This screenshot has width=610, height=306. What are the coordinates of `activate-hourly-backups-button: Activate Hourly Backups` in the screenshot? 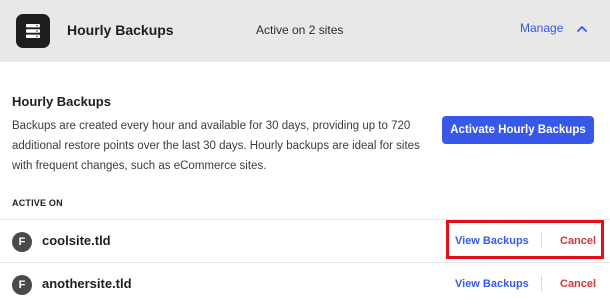 It's located at (518, 130).